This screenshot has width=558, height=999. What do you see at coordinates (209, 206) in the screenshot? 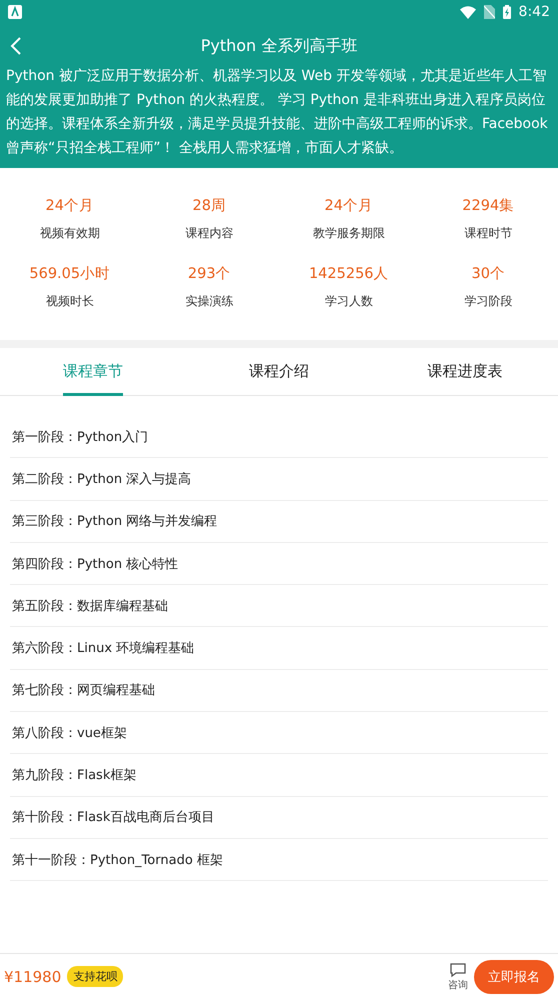
I see `stat-value: 28周` at bounding box center [209, 206].